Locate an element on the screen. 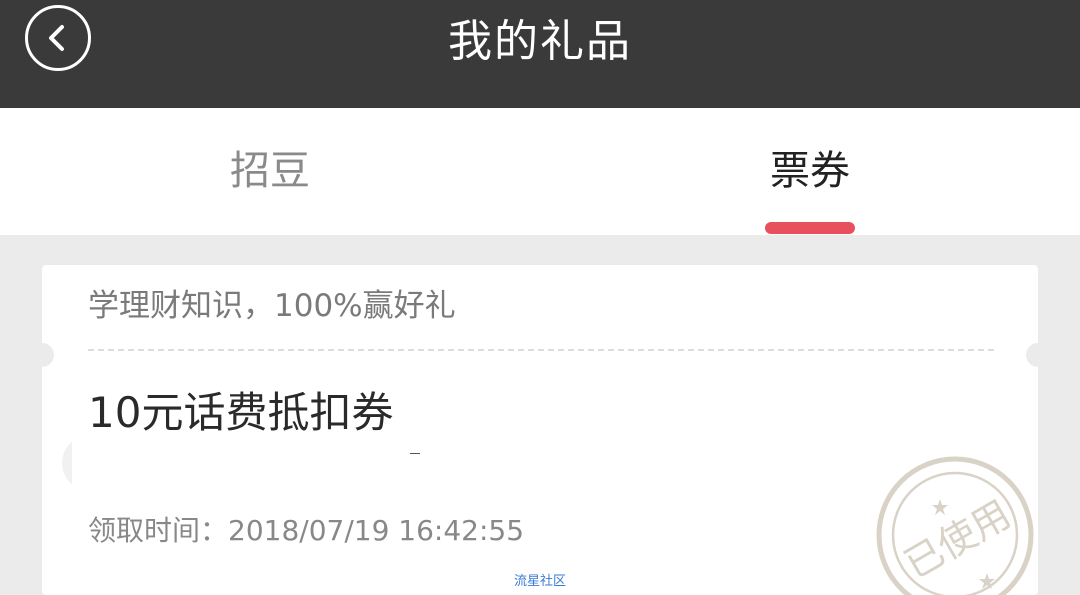 The height and width of the screenshot is (595, 1080). coupon-subtitle: 学理财知识，100%赢好礼 is located at coordinates (272, 306).